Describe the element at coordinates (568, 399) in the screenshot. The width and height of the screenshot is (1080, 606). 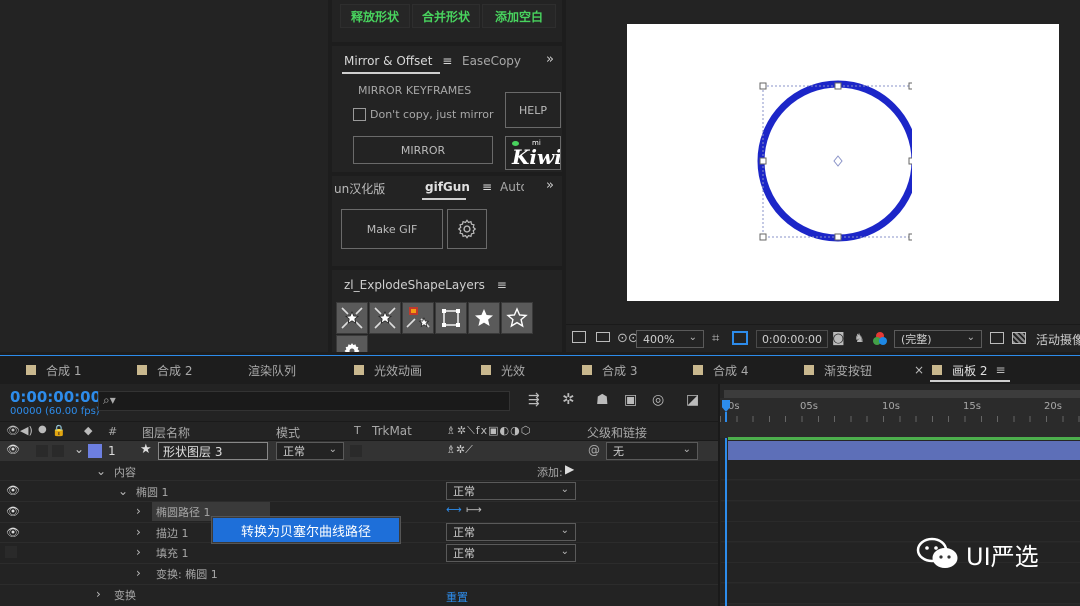
I see `draft-3d-icon: ✲` at that location.